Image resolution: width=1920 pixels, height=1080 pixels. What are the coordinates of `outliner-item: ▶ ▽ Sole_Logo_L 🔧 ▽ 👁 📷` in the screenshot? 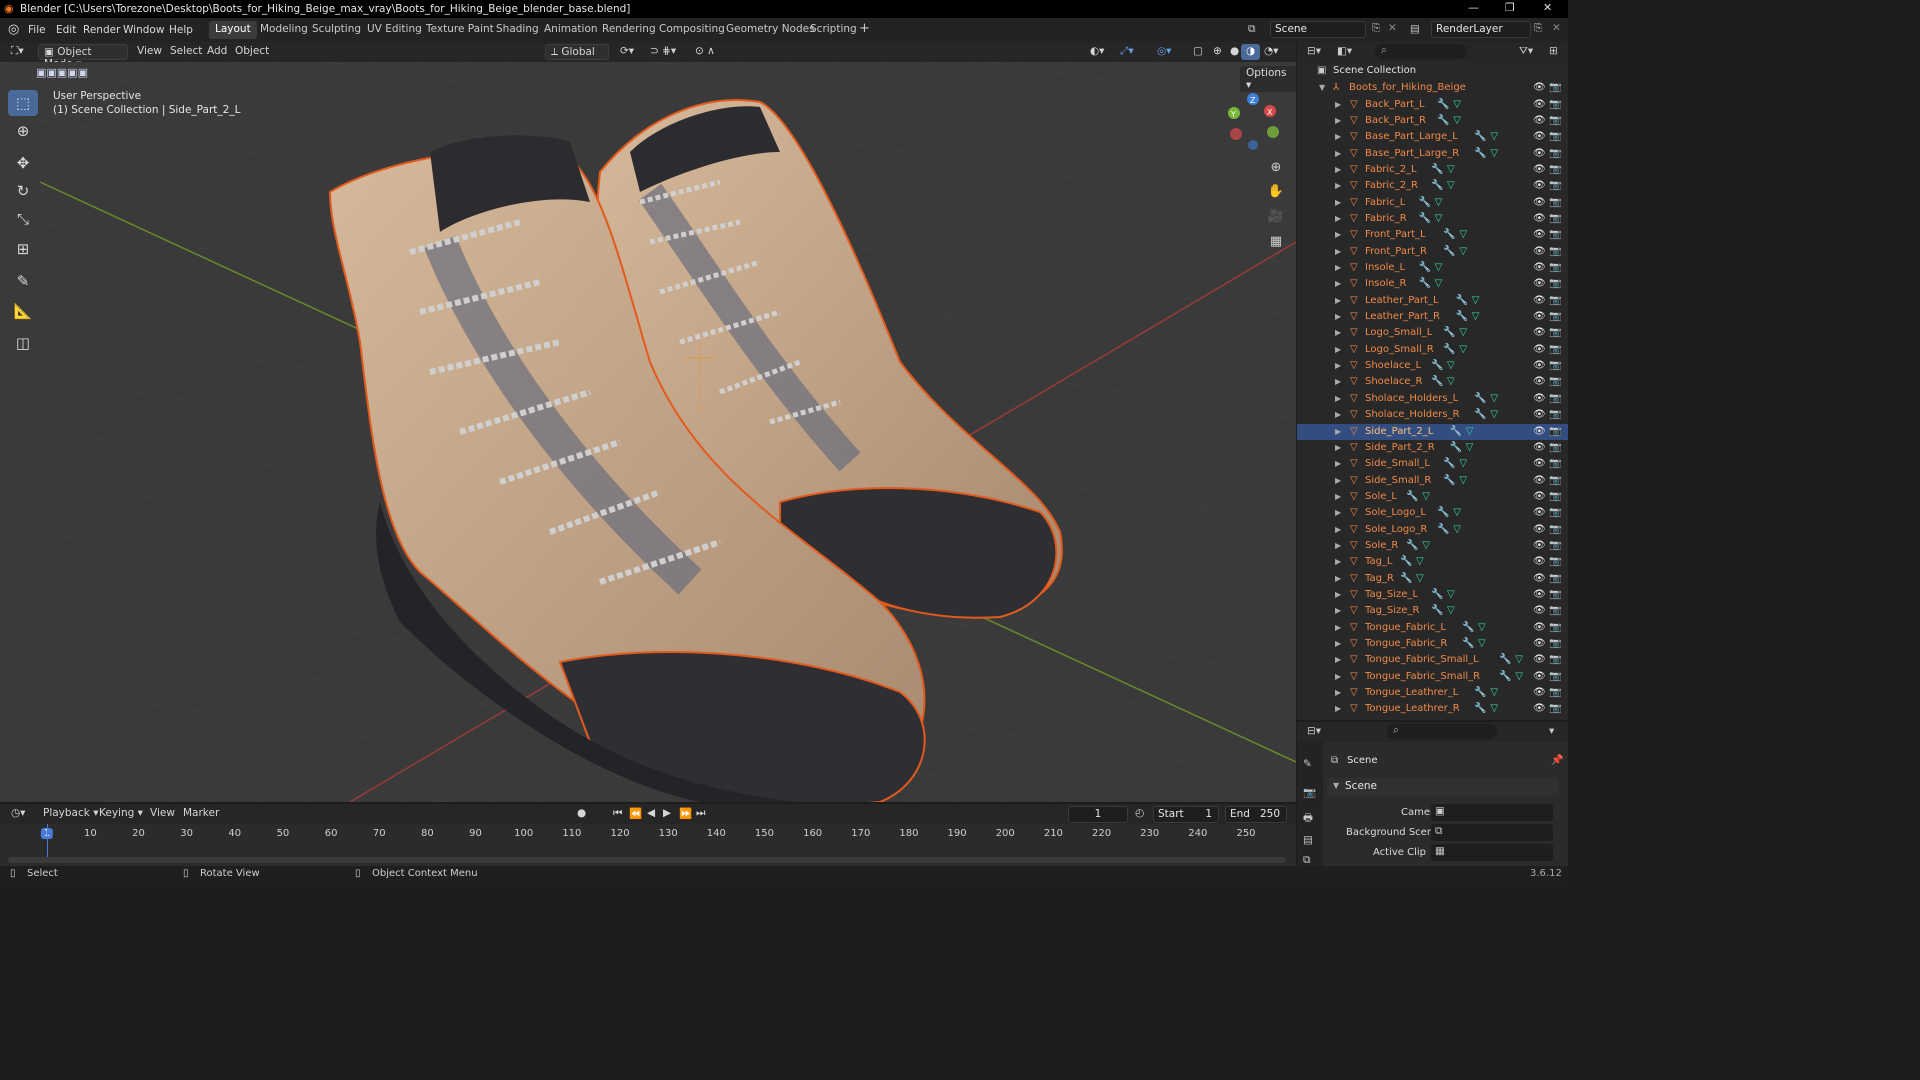 It's located at (1432, 513).